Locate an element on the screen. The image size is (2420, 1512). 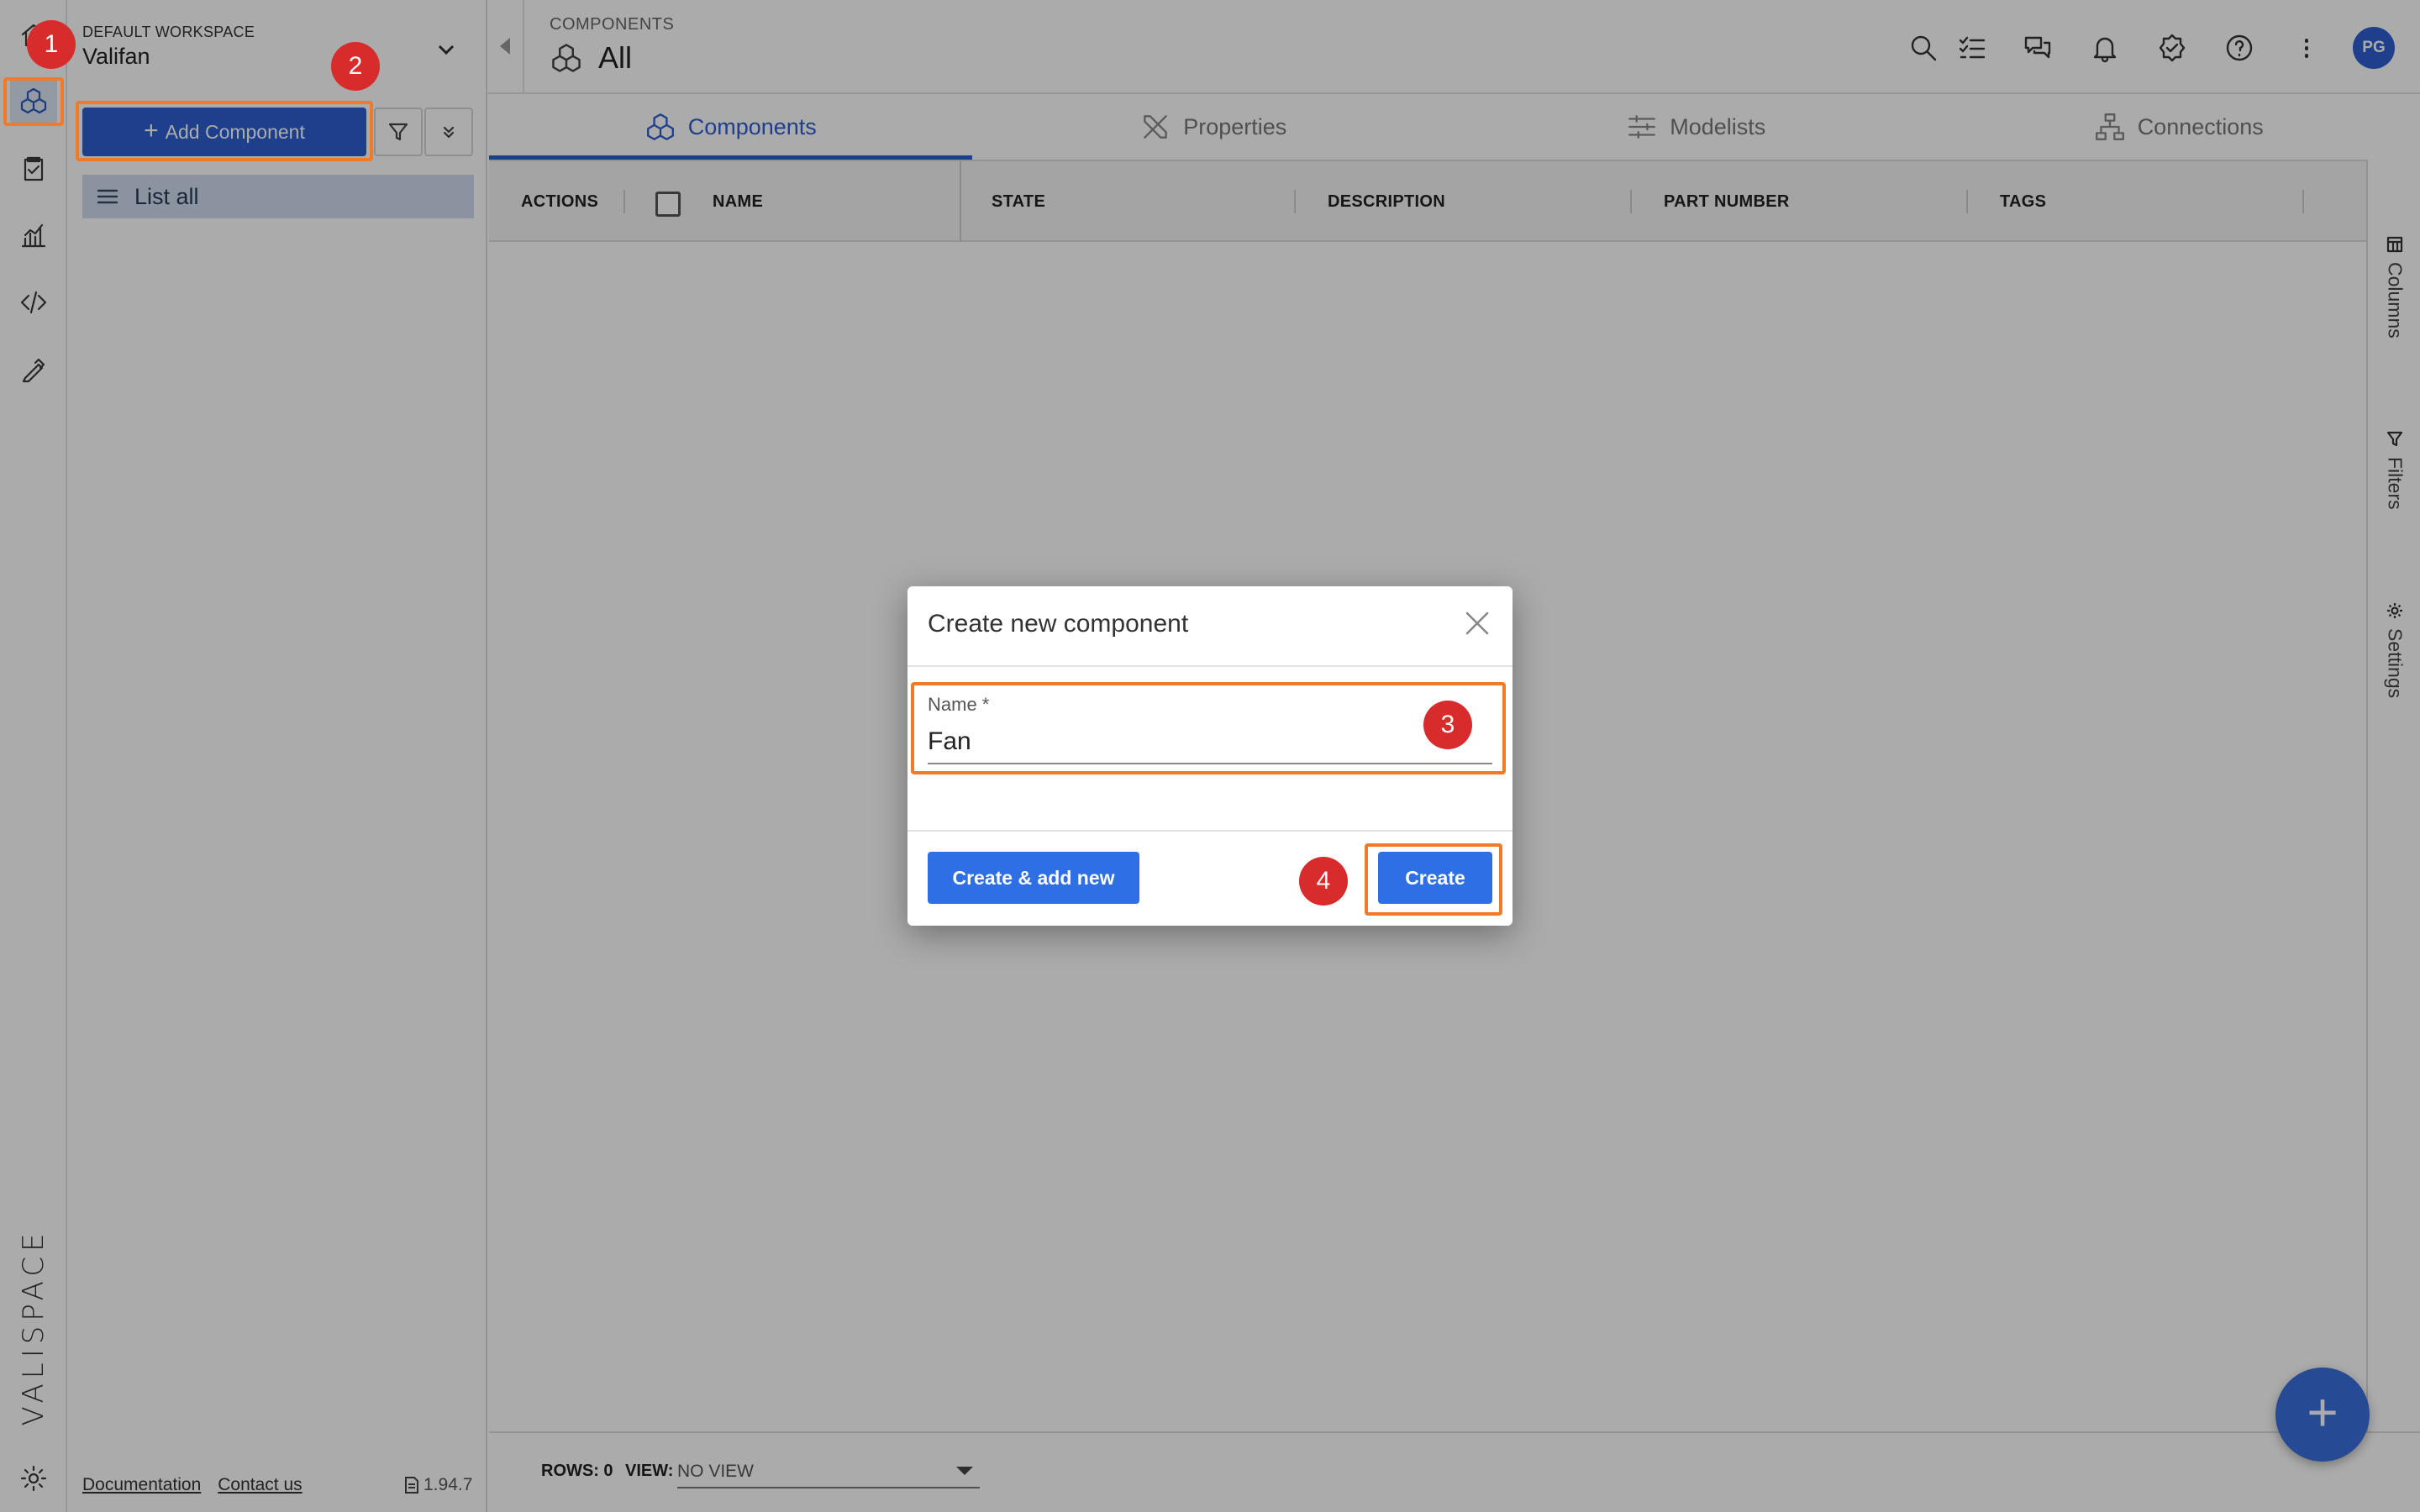
close-dialog-button is located at coordinates (1477, 623).